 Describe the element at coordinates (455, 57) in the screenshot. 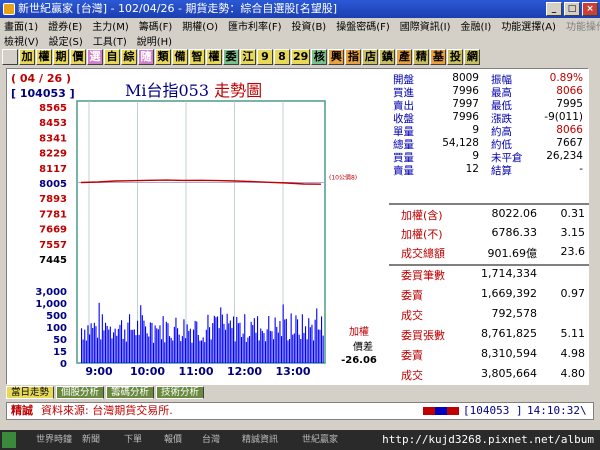

I see `toolbar-button: 投` at that location.